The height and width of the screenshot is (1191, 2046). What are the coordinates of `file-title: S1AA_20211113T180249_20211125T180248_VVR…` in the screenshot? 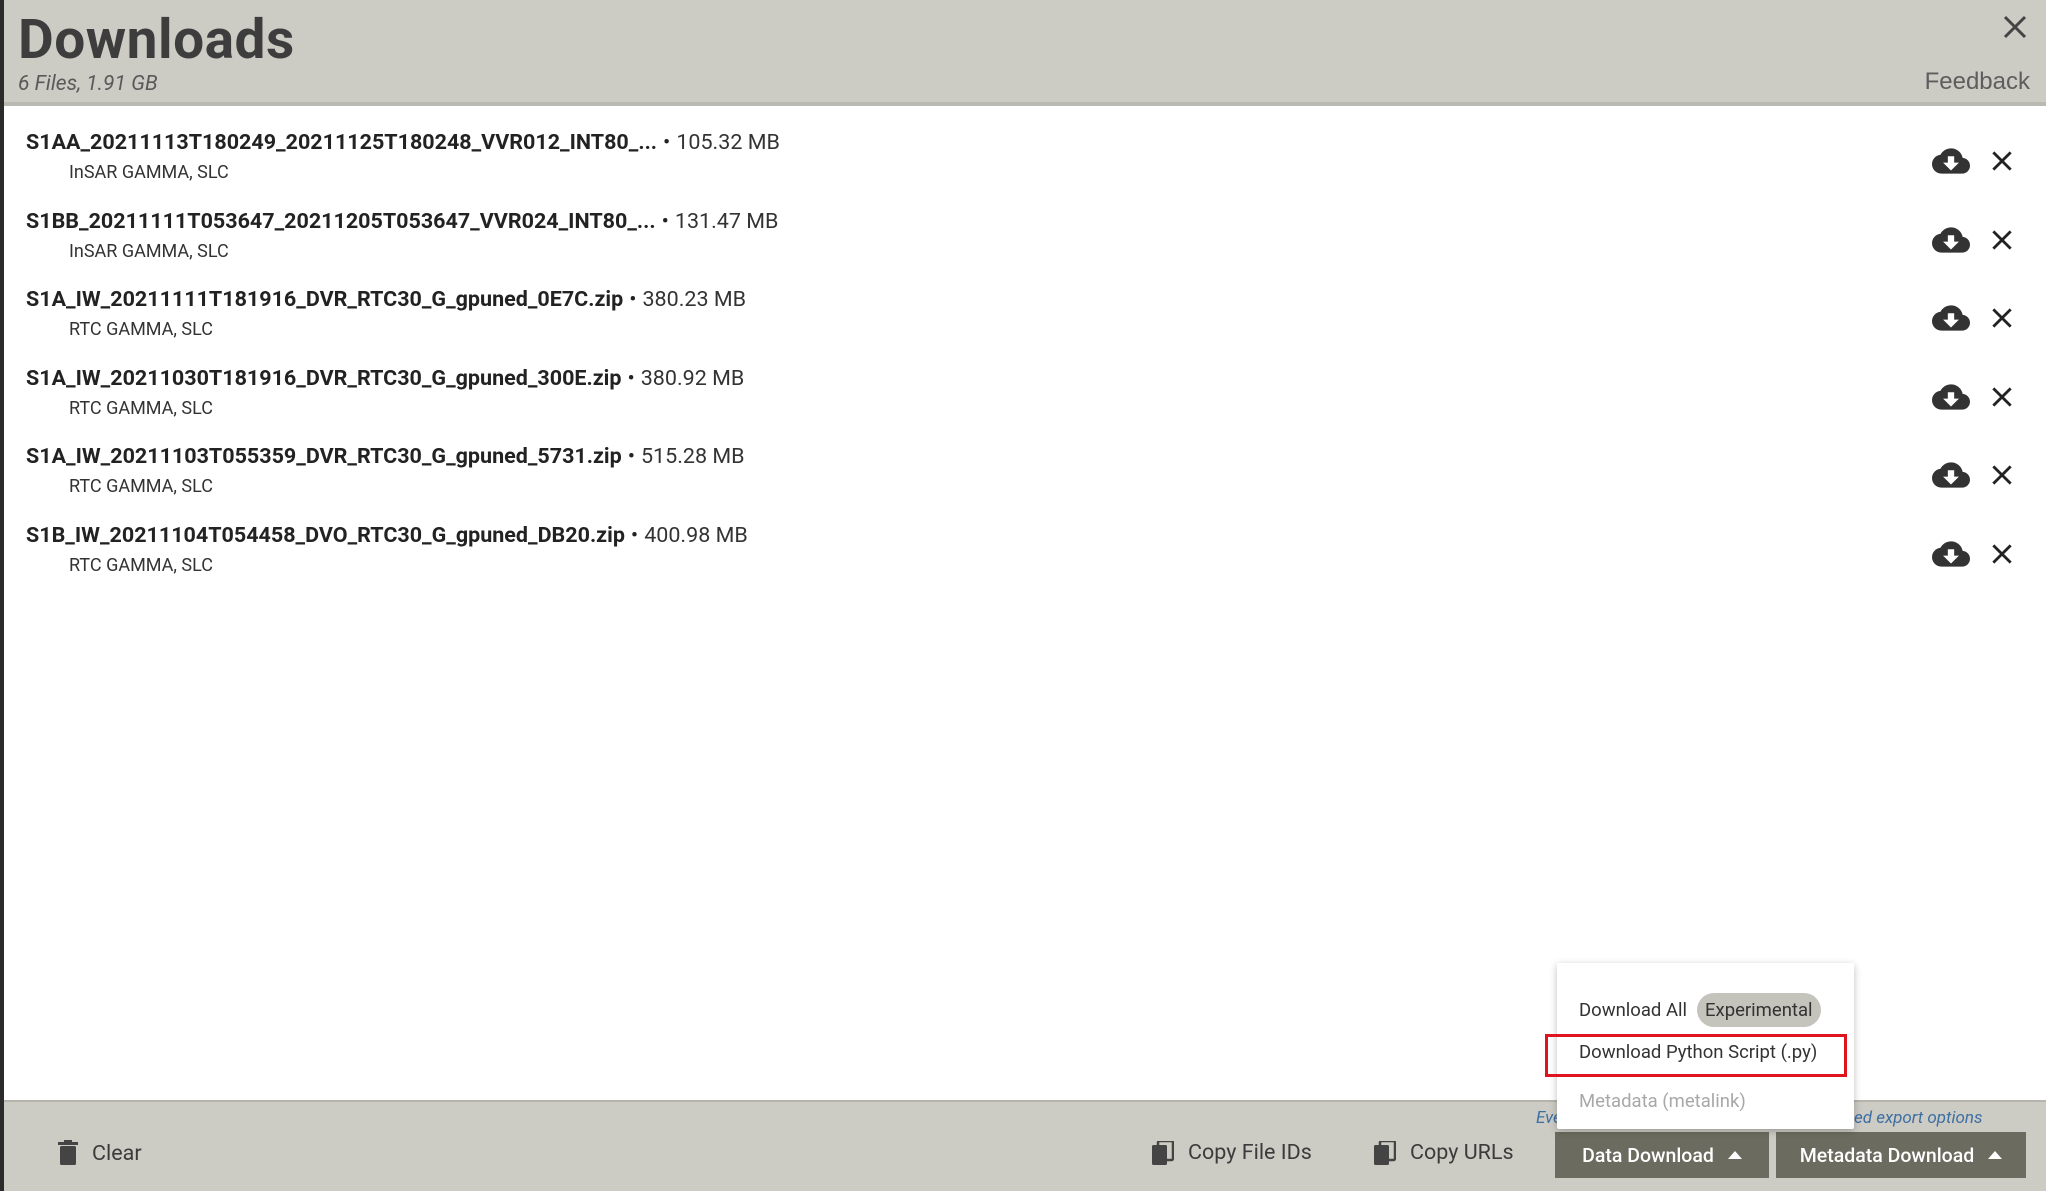 It's located at (403, 142).